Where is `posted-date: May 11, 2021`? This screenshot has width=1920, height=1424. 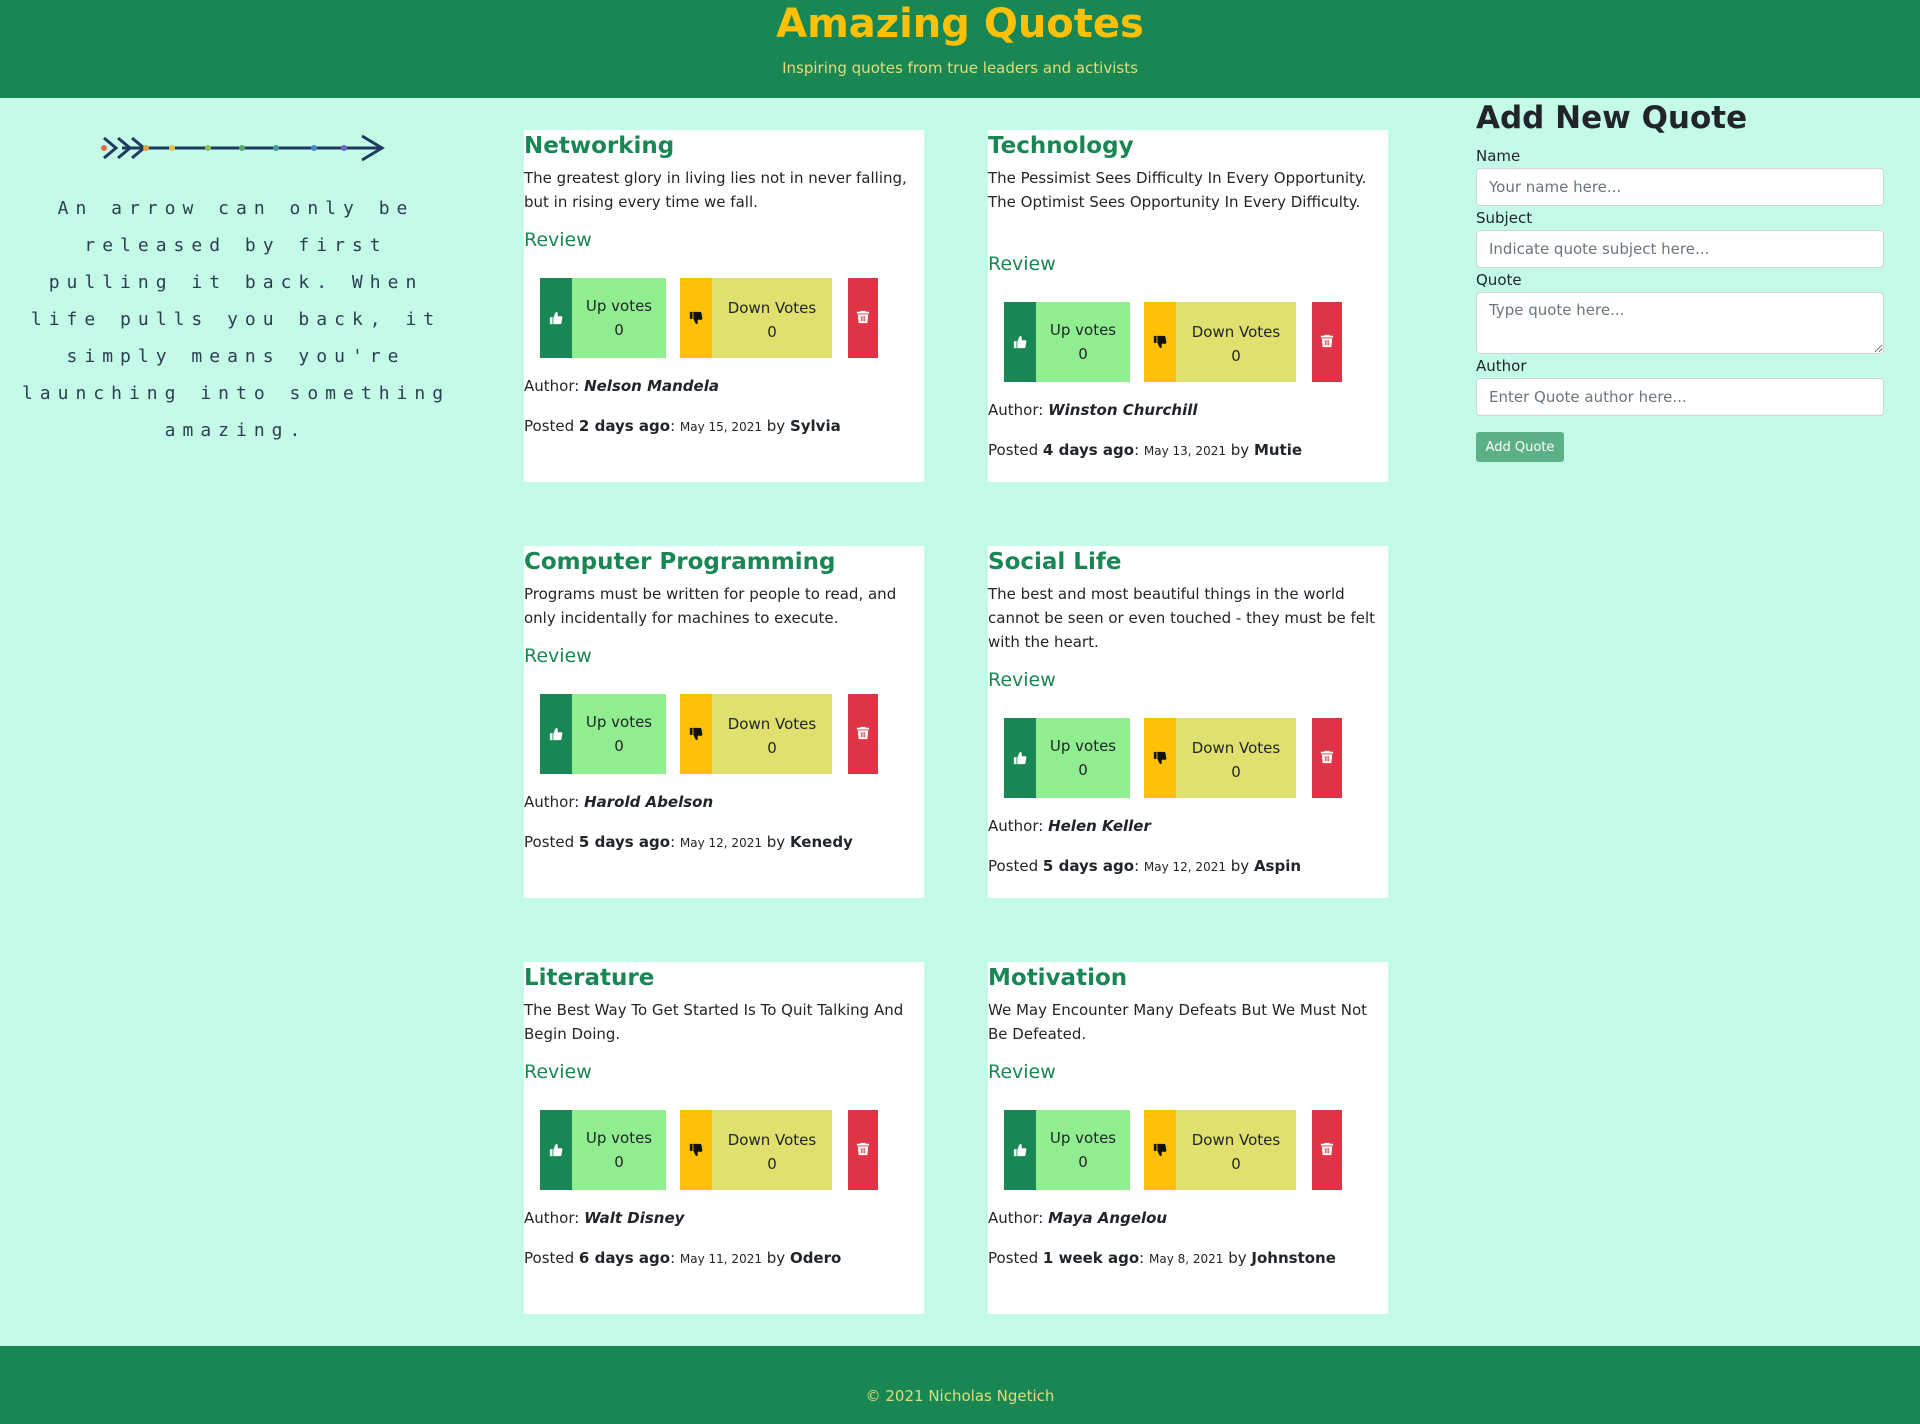 posted-date: May 11, 2021 is located at coordinates (720, 1259).